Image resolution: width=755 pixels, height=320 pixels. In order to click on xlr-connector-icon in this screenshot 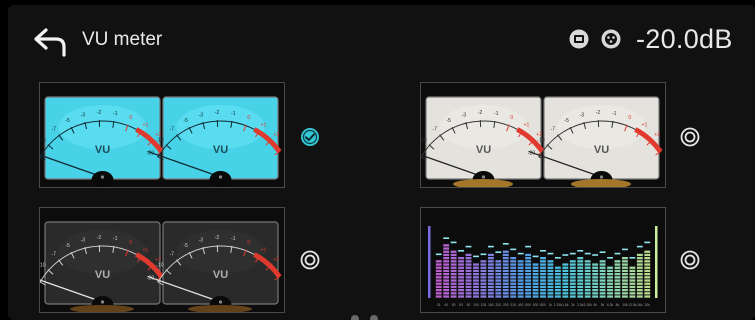, I will do `click(611, 39)`.